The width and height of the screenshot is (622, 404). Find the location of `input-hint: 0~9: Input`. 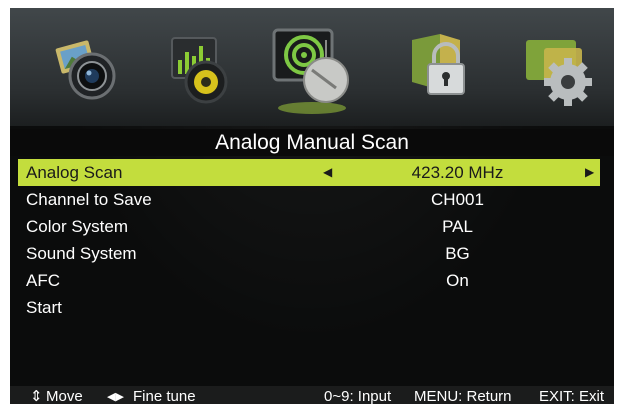

input-hint: 0~9: Input is located at coordinates (358, 396).